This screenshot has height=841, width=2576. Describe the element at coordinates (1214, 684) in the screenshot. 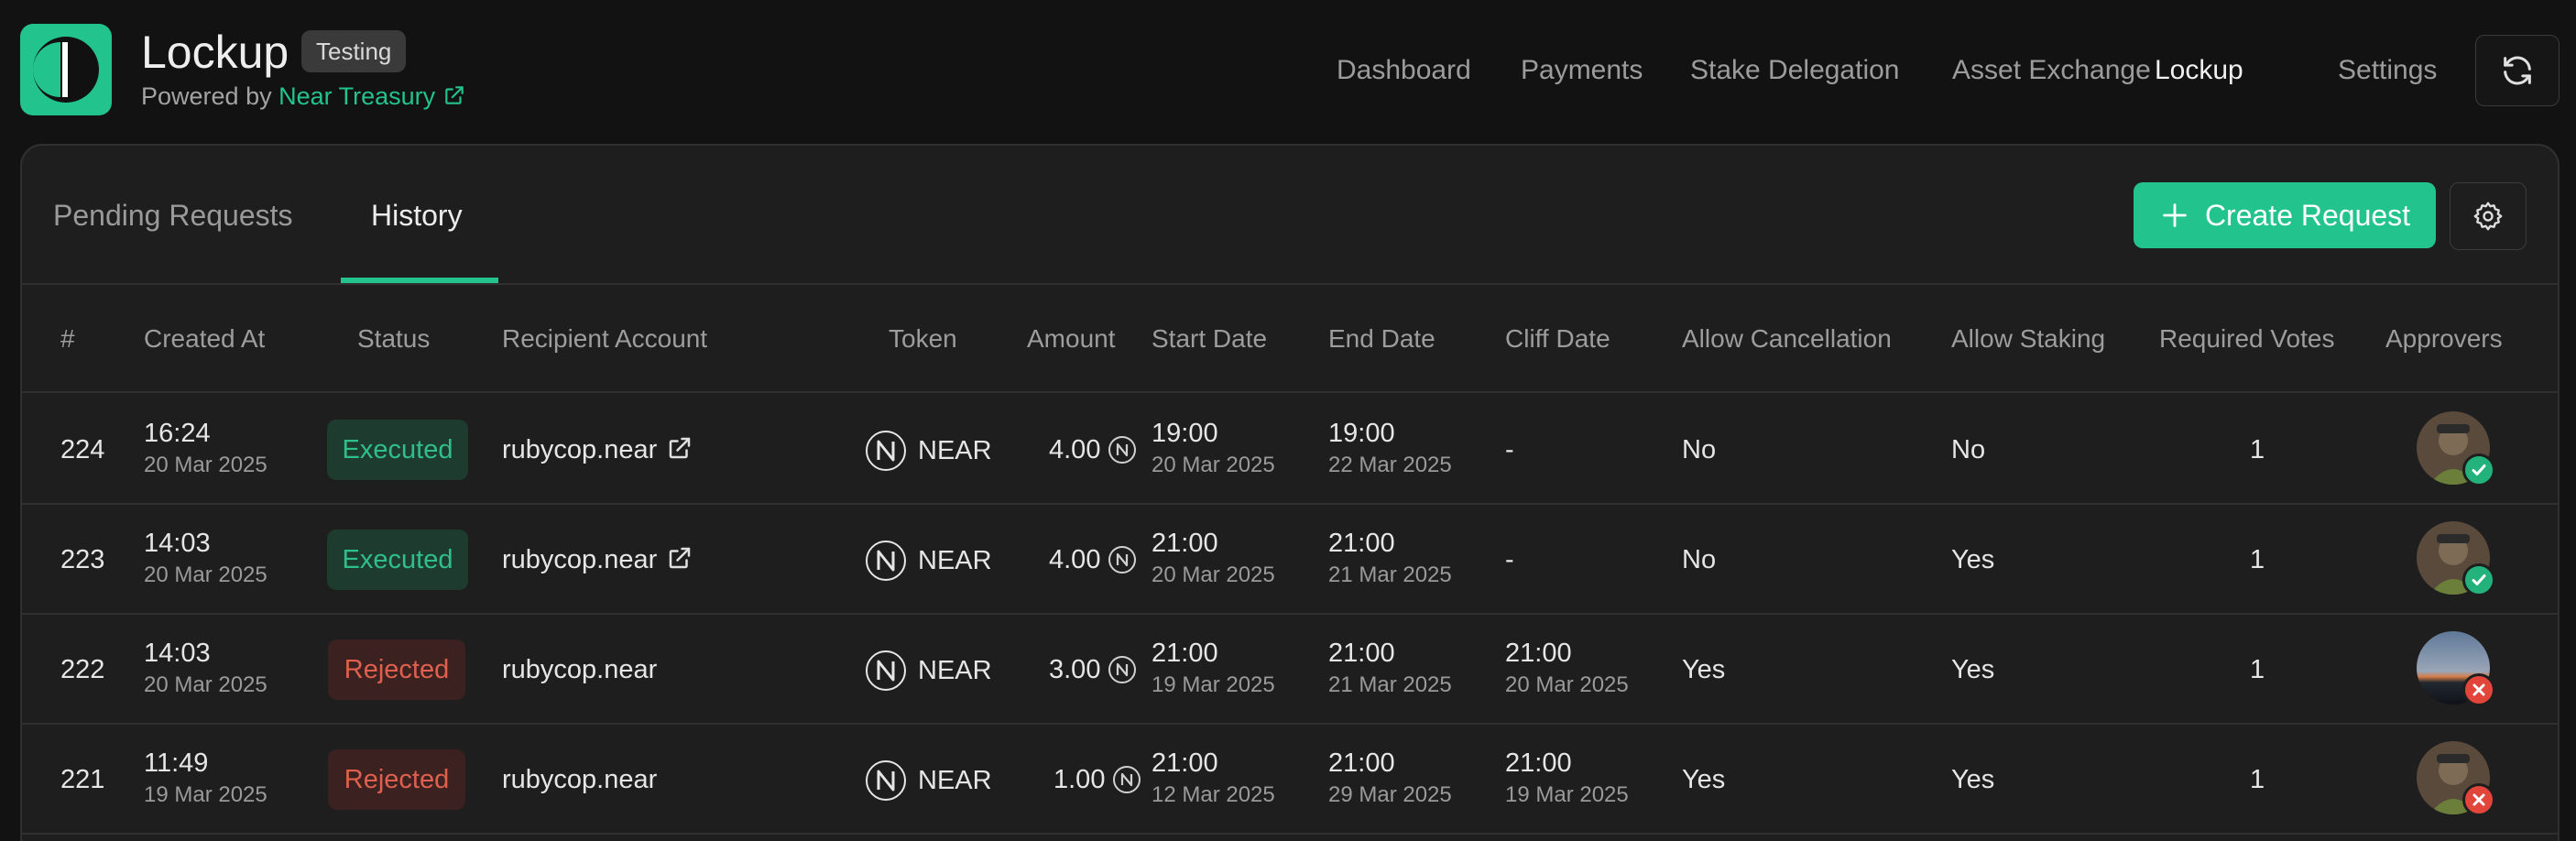

I see `start-day: 19 Mar 2025` at that location.